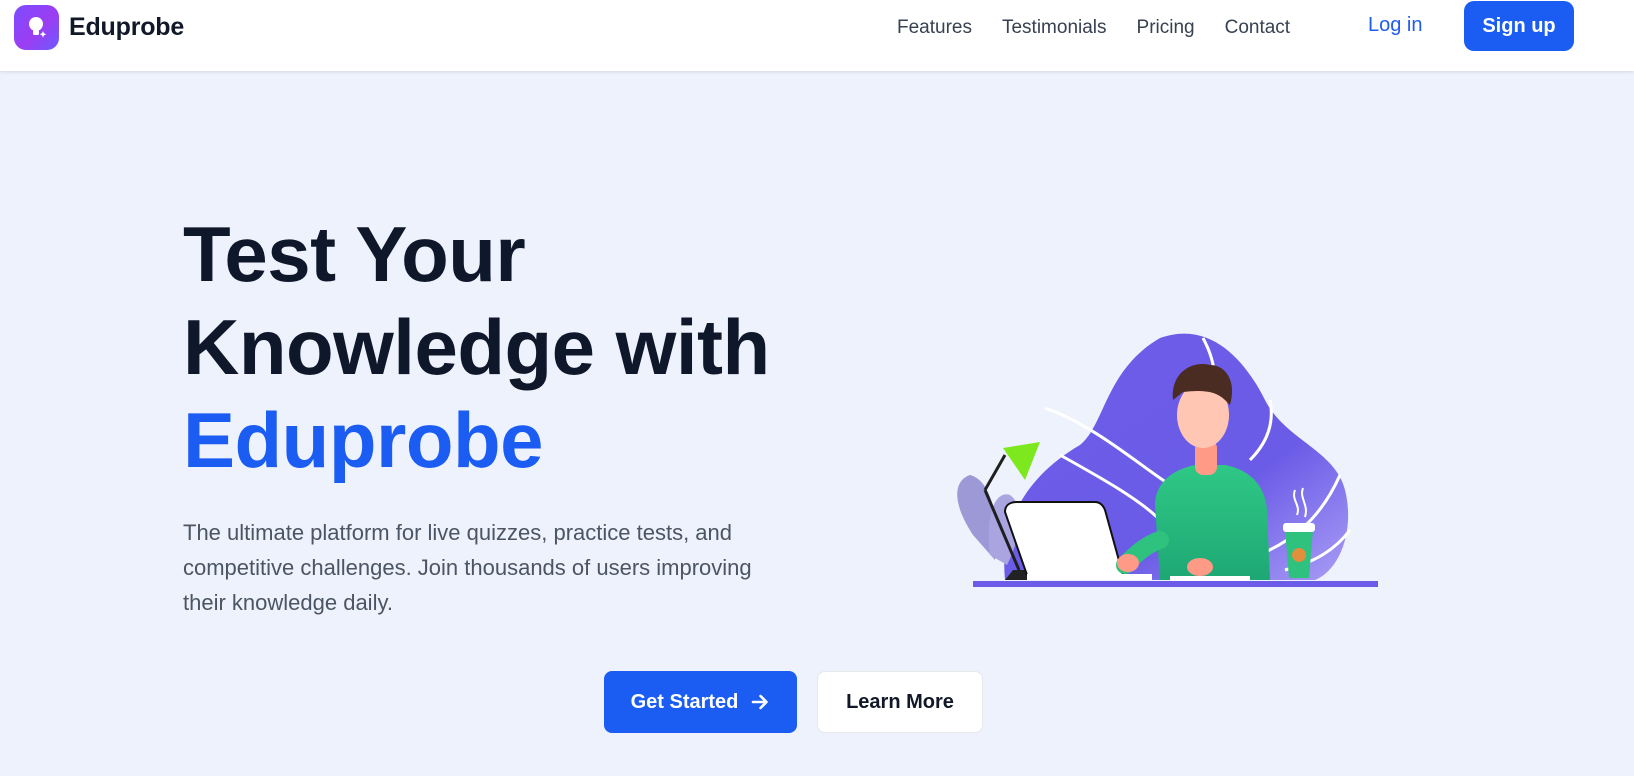  What do you see at coordinates (900, 702) in the screenshot?
I see `learn-more-button: Learn More` at bounding box center [900, 702].